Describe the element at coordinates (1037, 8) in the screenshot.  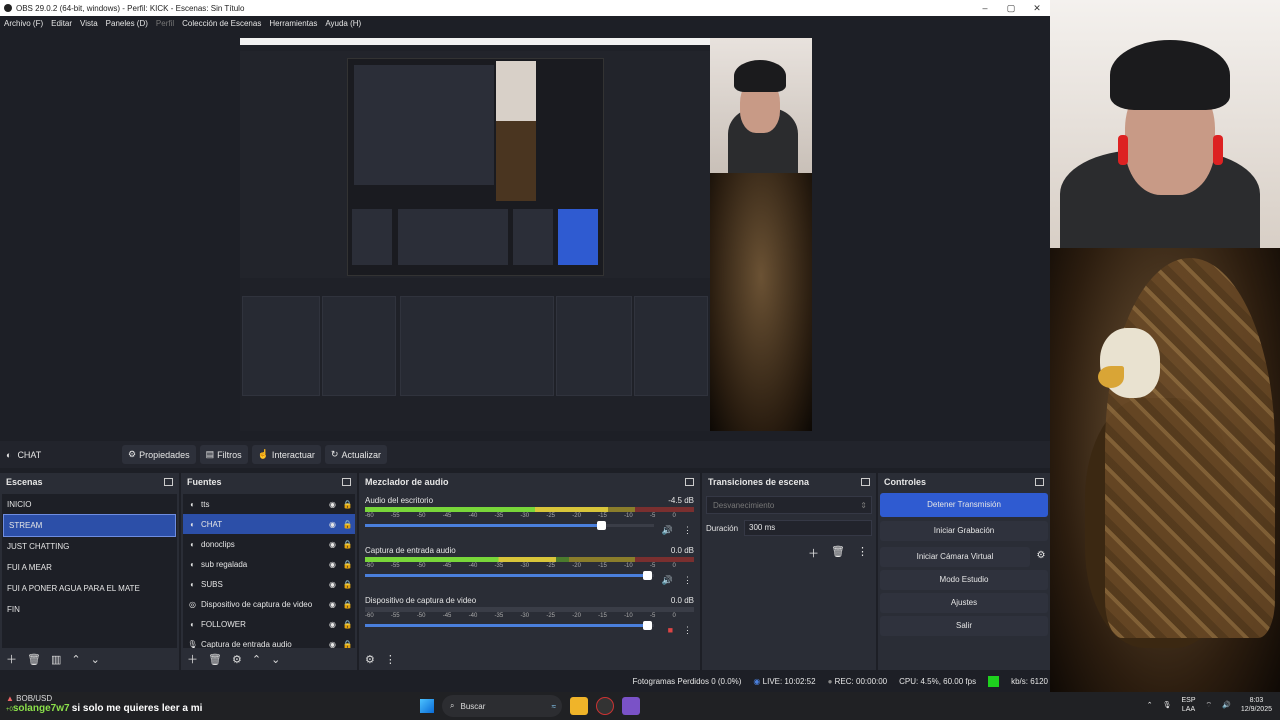
I see `close-button: ✕` at that location.